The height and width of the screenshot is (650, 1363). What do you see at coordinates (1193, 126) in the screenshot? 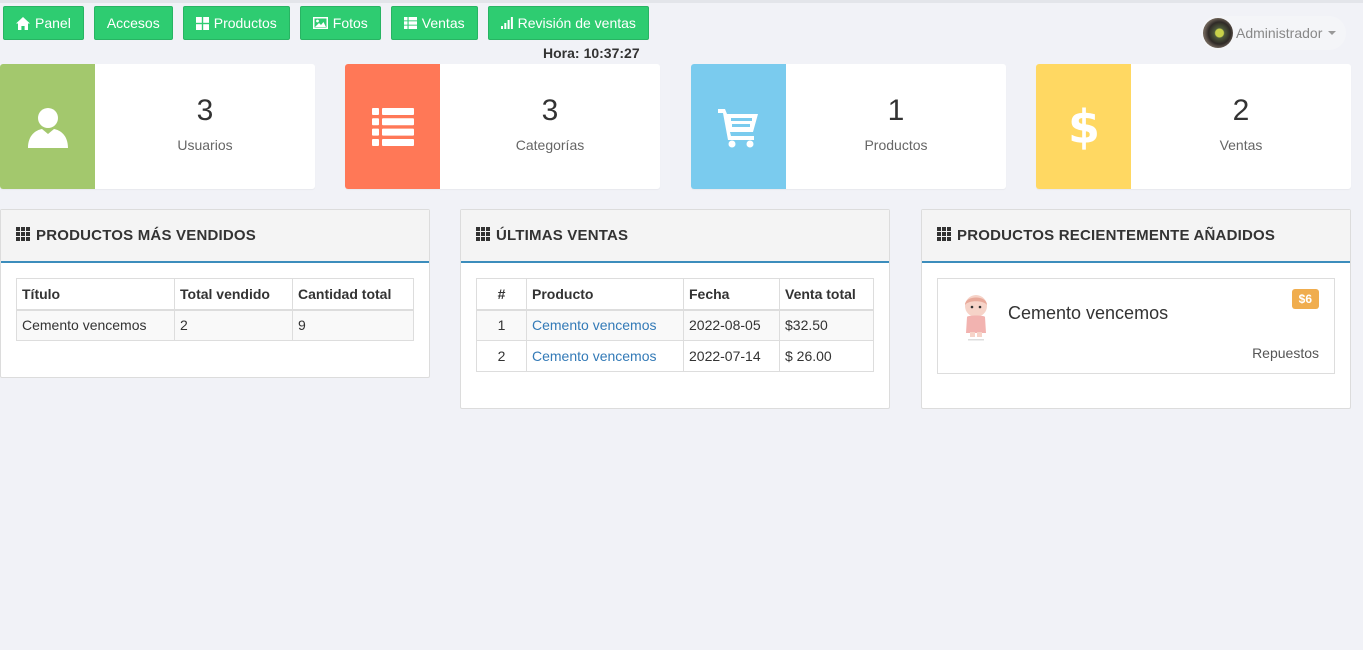
I see `stat-card-ventas: $ 2 Ventas` at bounding box center [1193, 126].